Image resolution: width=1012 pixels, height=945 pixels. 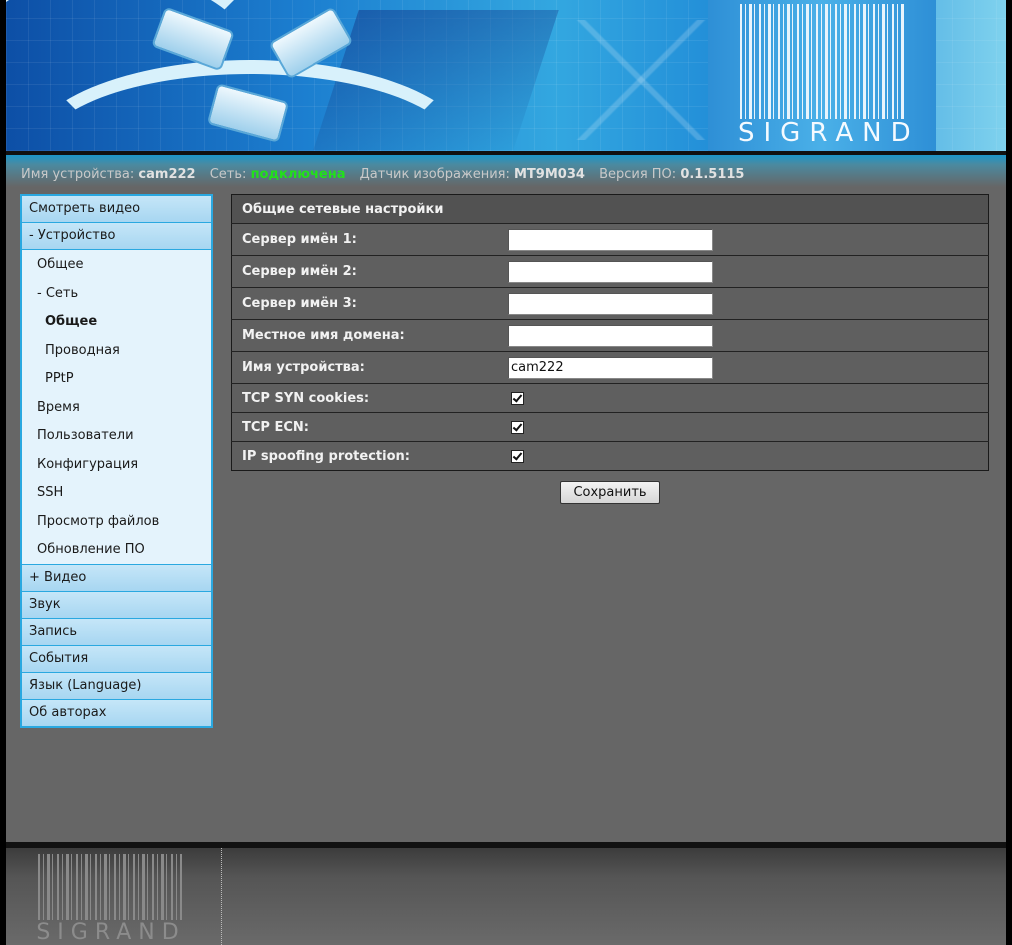 What do you see at coordinates (116, 492) in the screenshot?
I see `nav-ssh: SSH` at bounding box center [116, 492].